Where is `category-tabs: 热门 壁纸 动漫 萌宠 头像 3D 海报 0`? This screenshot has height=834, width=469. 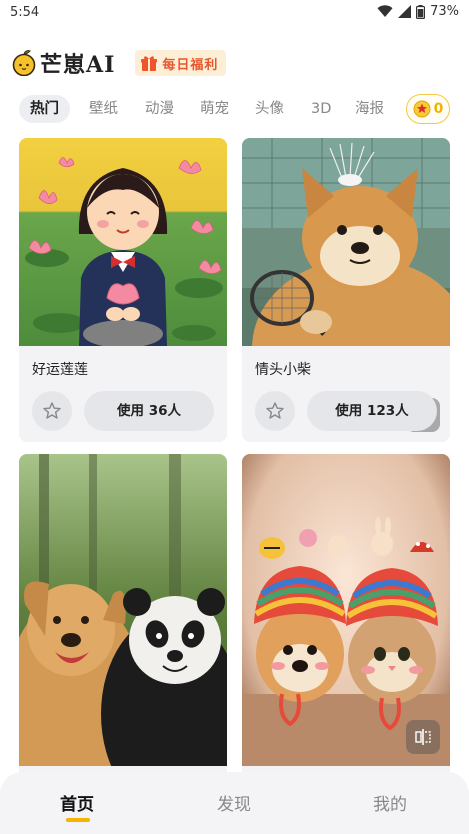 category-tabs: 热门 壁纸 动漫 萌宠 头像 3D 海报 0 is located at coordinates (234, 109).